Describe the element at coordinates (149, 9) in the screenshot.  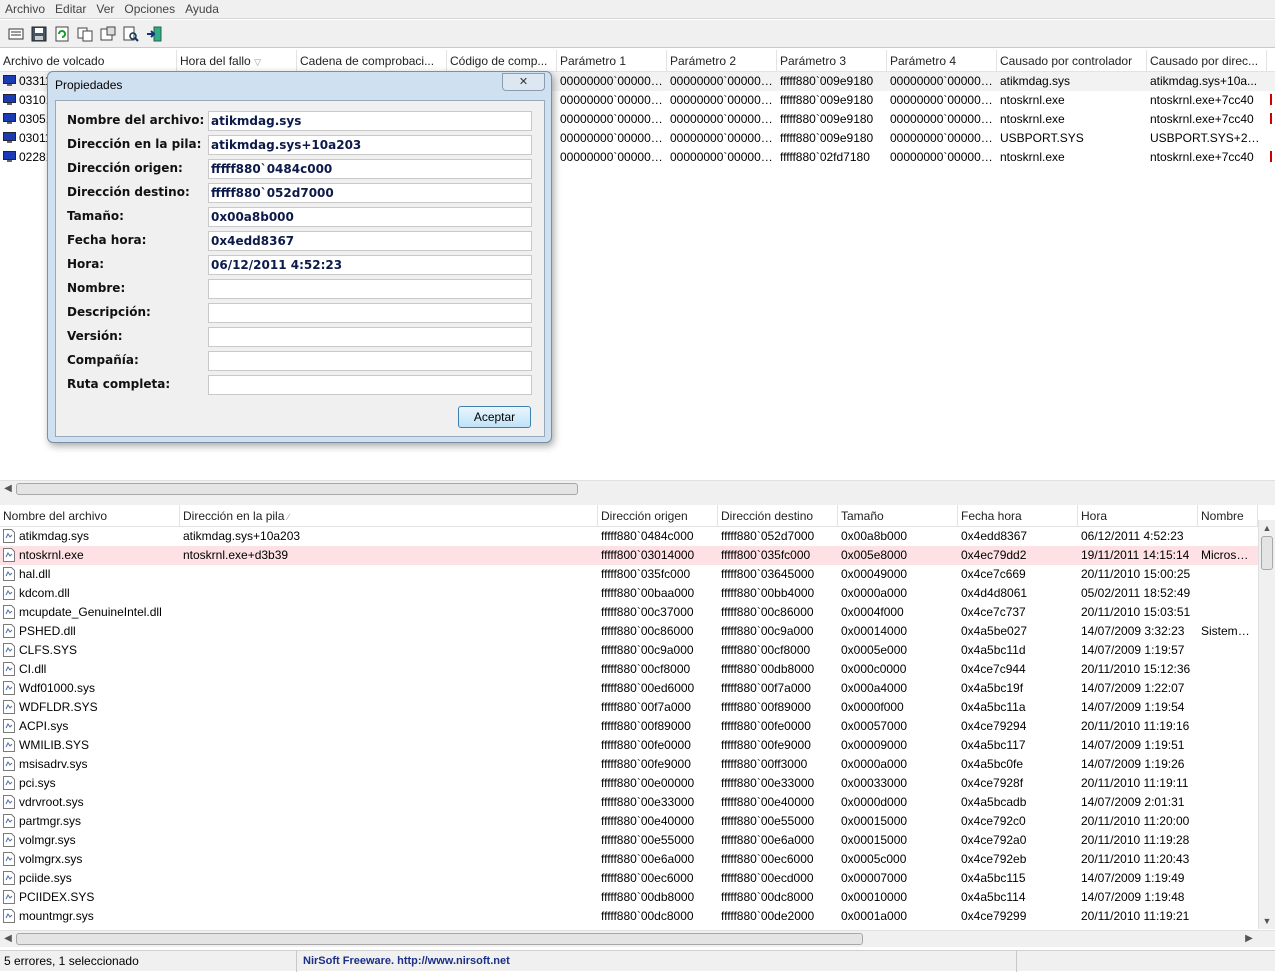
I see `menu-opciones: Opciones` at that location.